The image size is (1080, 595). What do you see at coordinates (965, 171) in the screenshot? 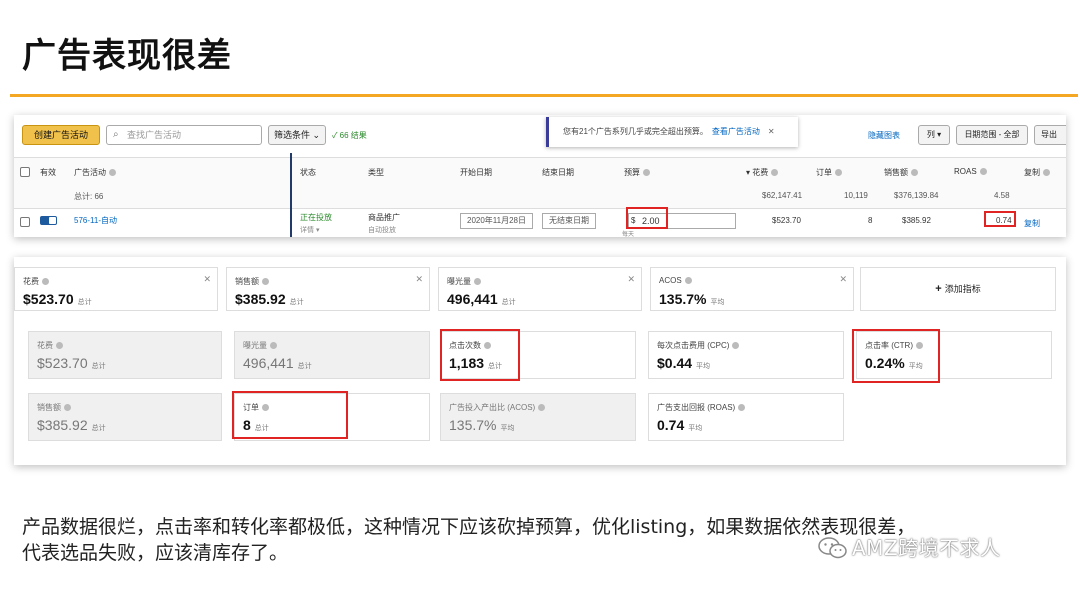
I see `col-roas-label: ROAS` at bounding box center [965, 171].